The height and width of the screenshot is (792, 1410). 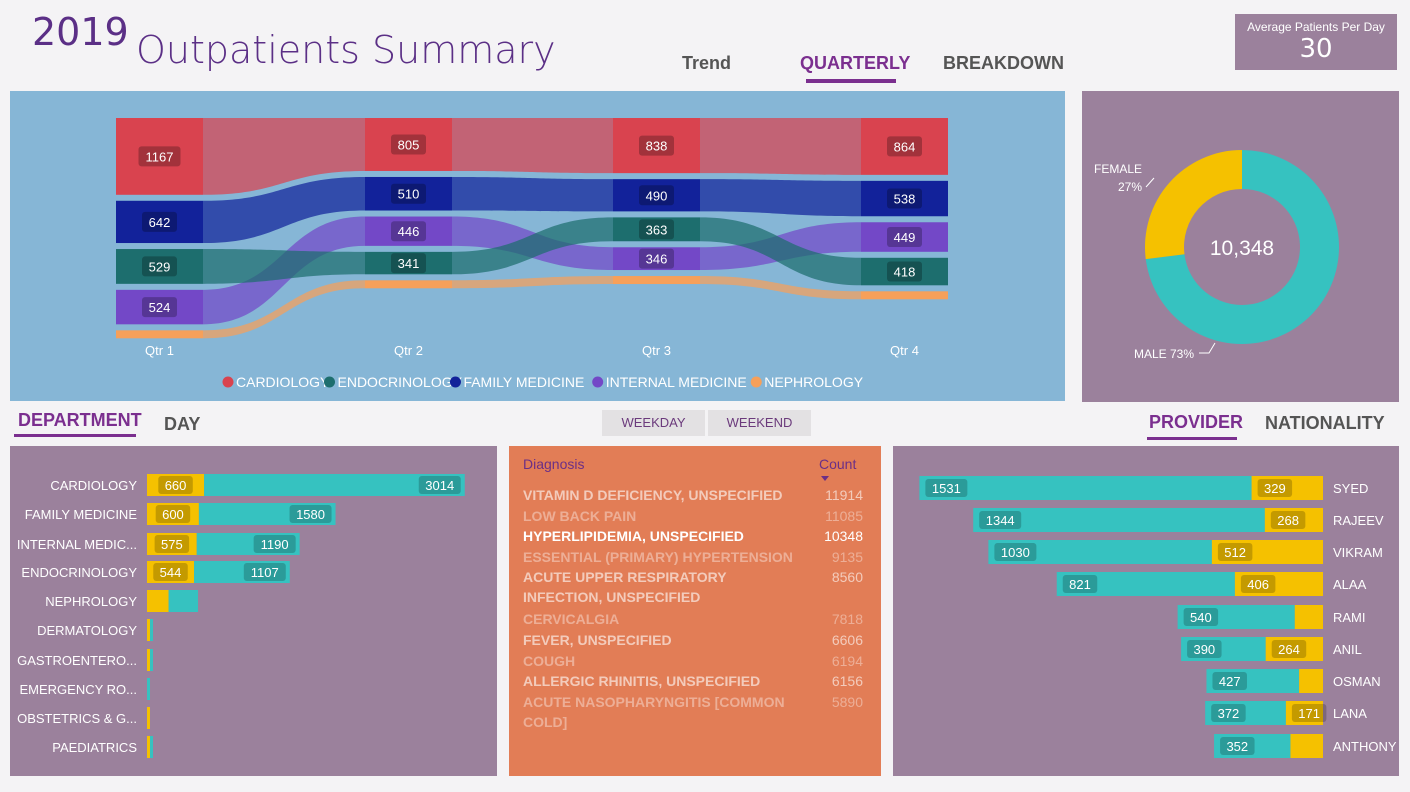 I want to click on tab-trend: Trend, so click(x=706, y=63).